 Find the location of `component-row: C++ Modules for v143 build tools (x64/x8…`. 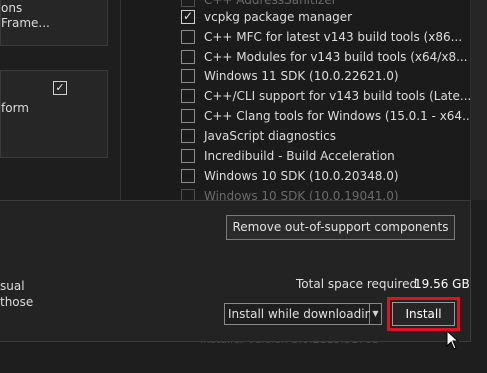

component-row: C++ Modules for v143 build tools (x64/x8… is located at coordinates (325, 57).